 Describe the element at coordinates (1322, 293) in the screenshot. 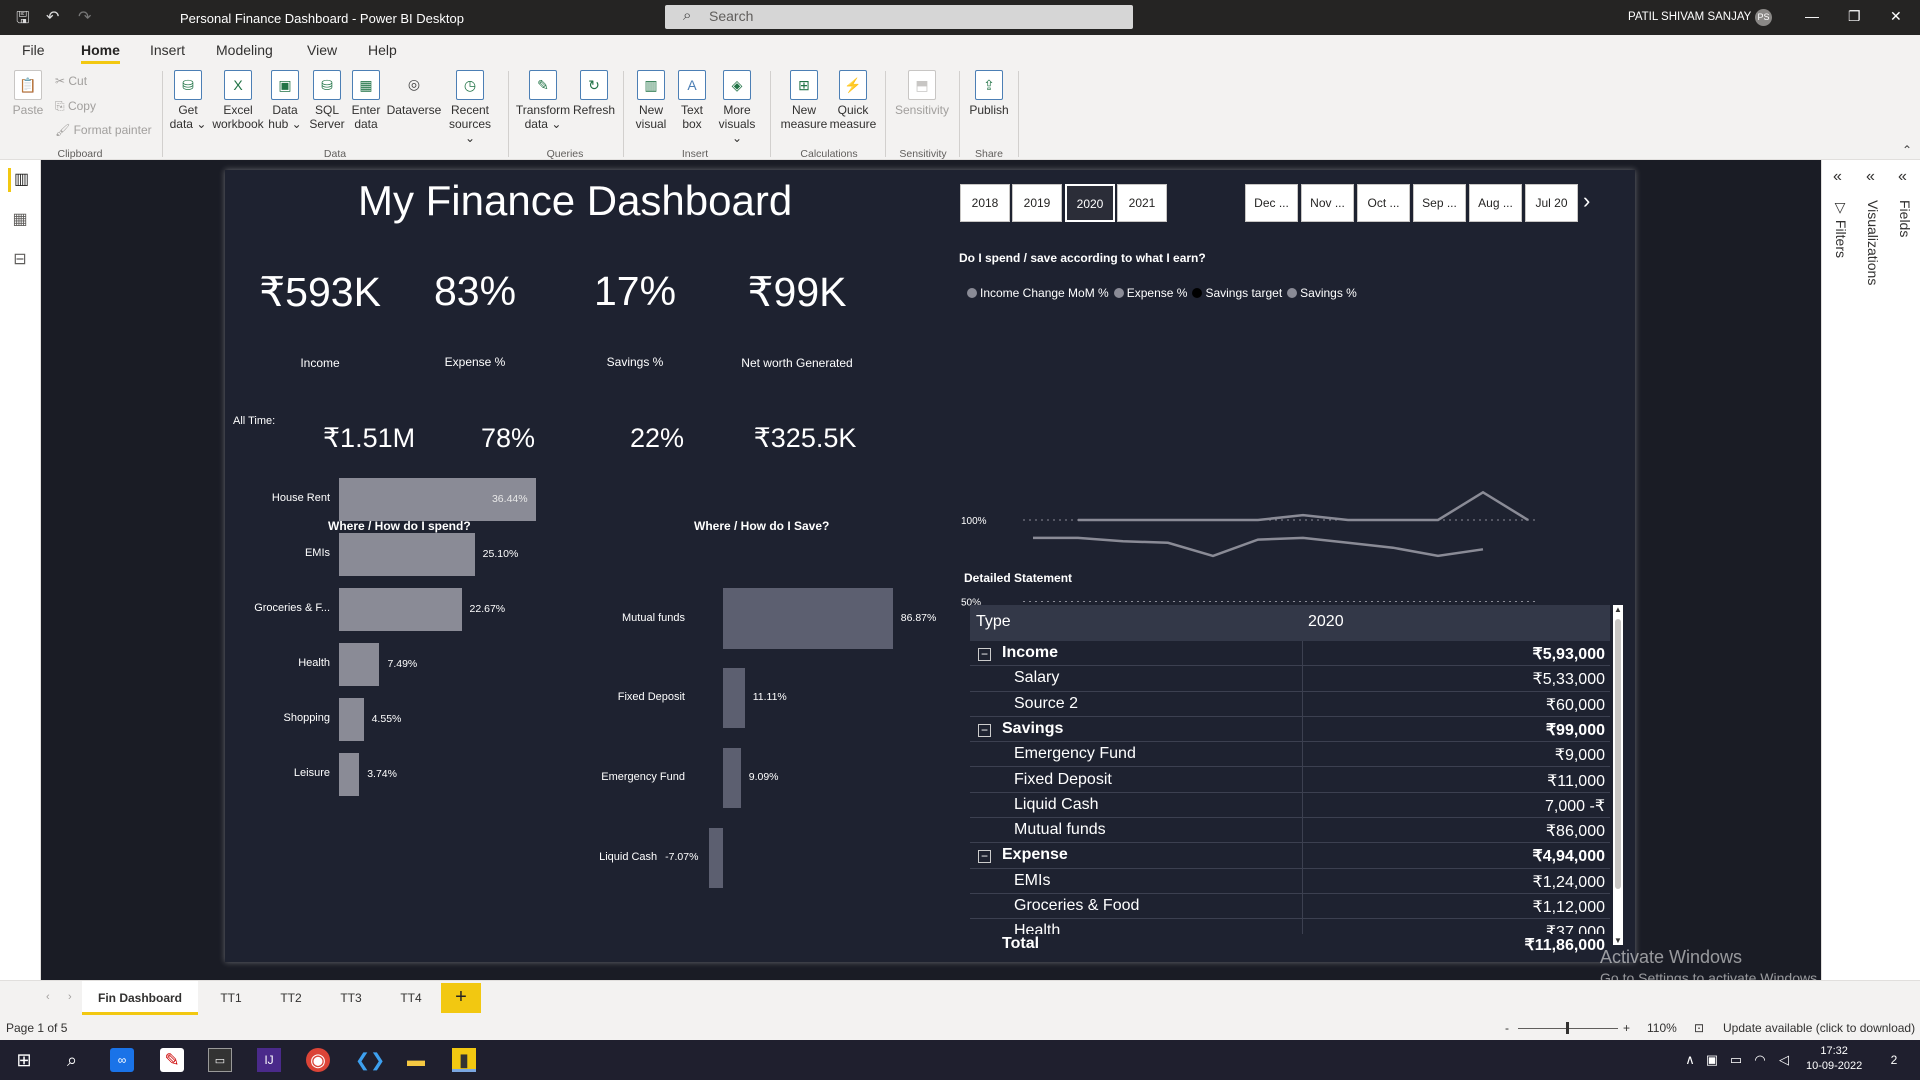

I see `legend-item: Savings %` at that location.